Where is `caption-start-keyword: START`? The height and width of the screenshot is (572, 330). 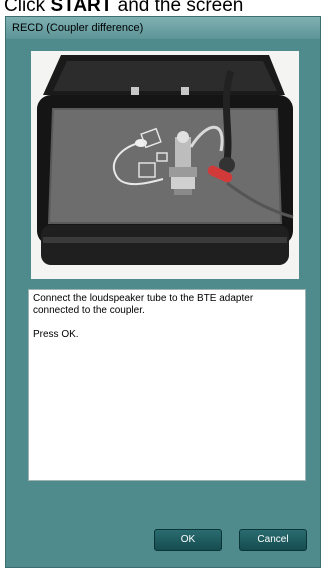
caption-start-keyword: START is located at coordinates (81, 8).